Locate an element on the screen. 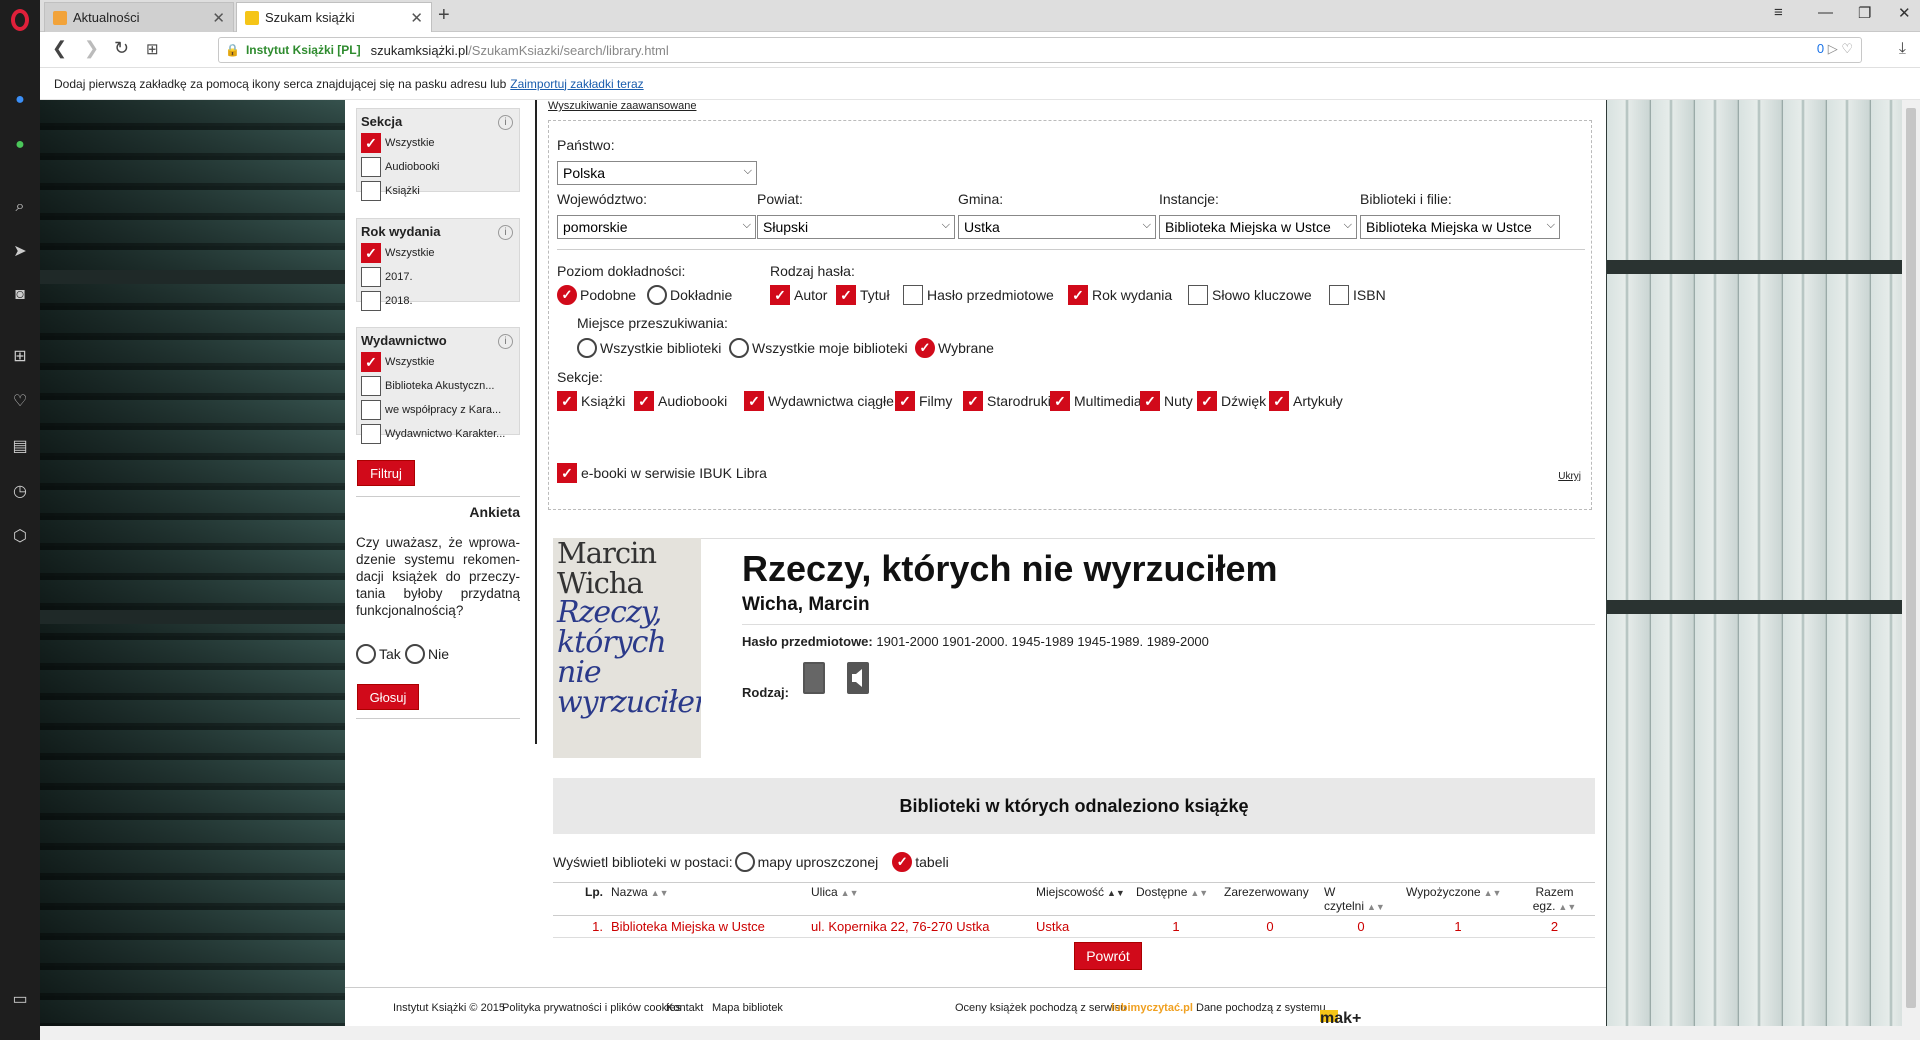  col-name: Nazwa ▲▼ is located at coordinates (707, 899).